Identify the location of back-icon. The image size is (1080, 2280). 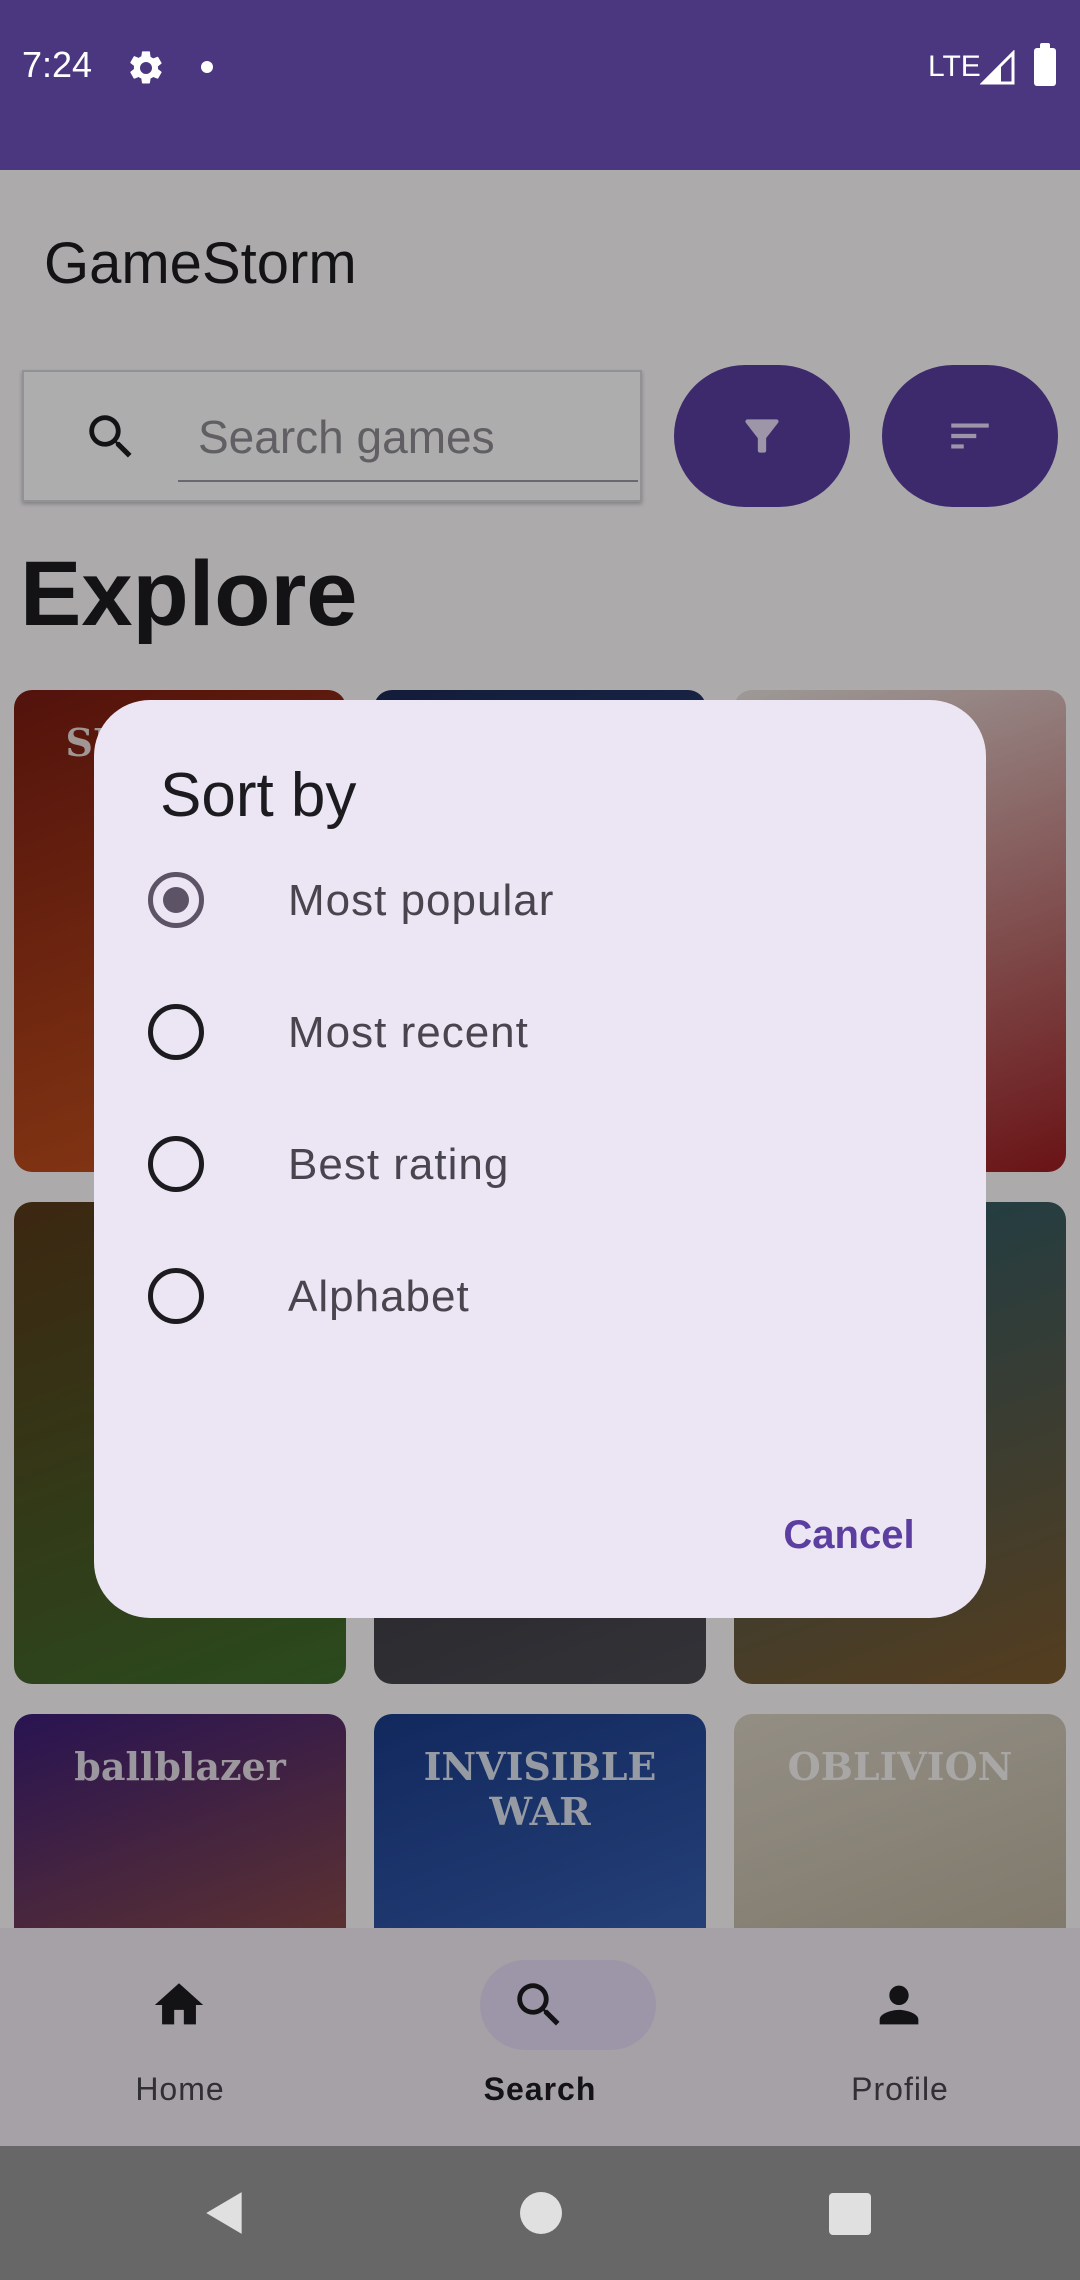
(225, 2213).